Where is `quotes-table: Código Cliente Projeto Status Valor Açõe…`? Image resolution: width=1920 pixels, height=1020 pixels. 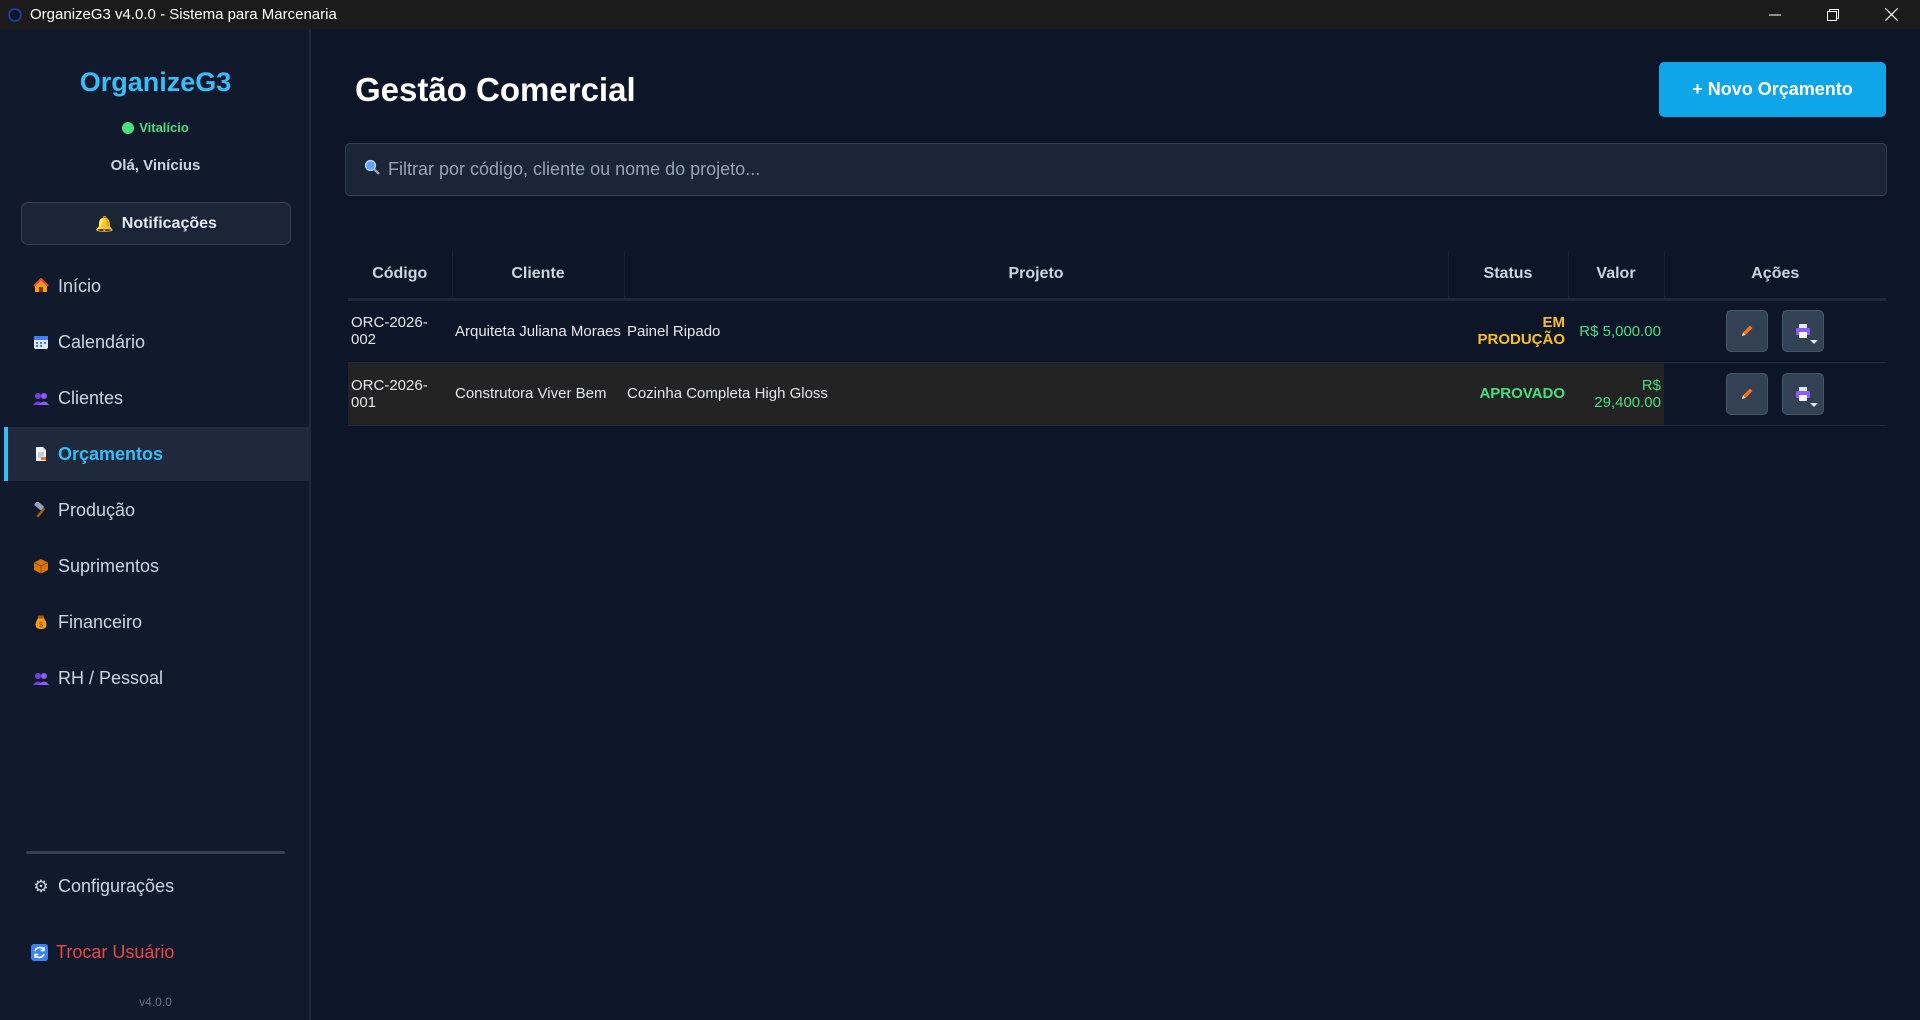
quotes-table: Código Cliente Projeto Status Valor Açõe… is located at coordinates (1117, 338).